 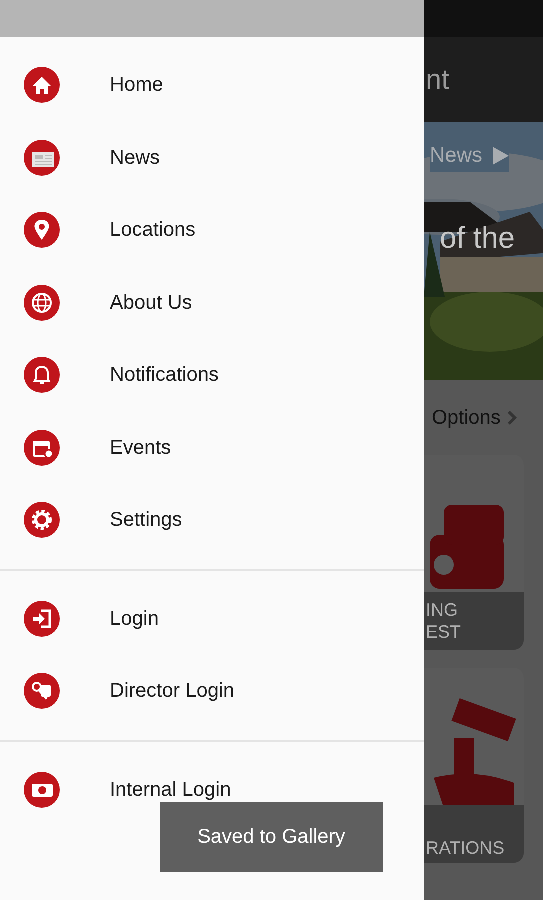 I want to click on play-icon, so click(x=500, y=155).